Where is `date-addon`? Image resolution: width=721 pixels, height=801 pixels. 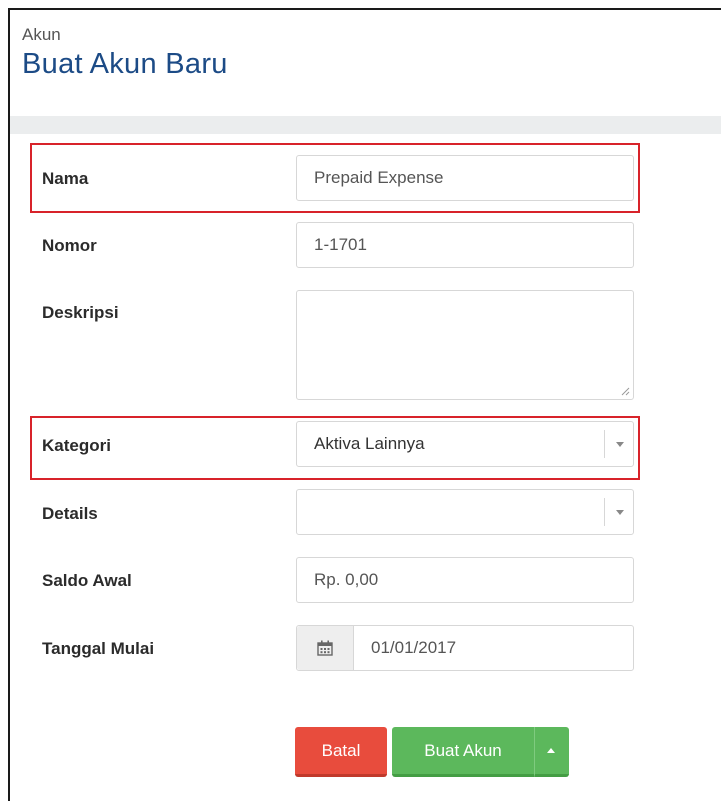
date-addon is located at coordinates (325, 648).